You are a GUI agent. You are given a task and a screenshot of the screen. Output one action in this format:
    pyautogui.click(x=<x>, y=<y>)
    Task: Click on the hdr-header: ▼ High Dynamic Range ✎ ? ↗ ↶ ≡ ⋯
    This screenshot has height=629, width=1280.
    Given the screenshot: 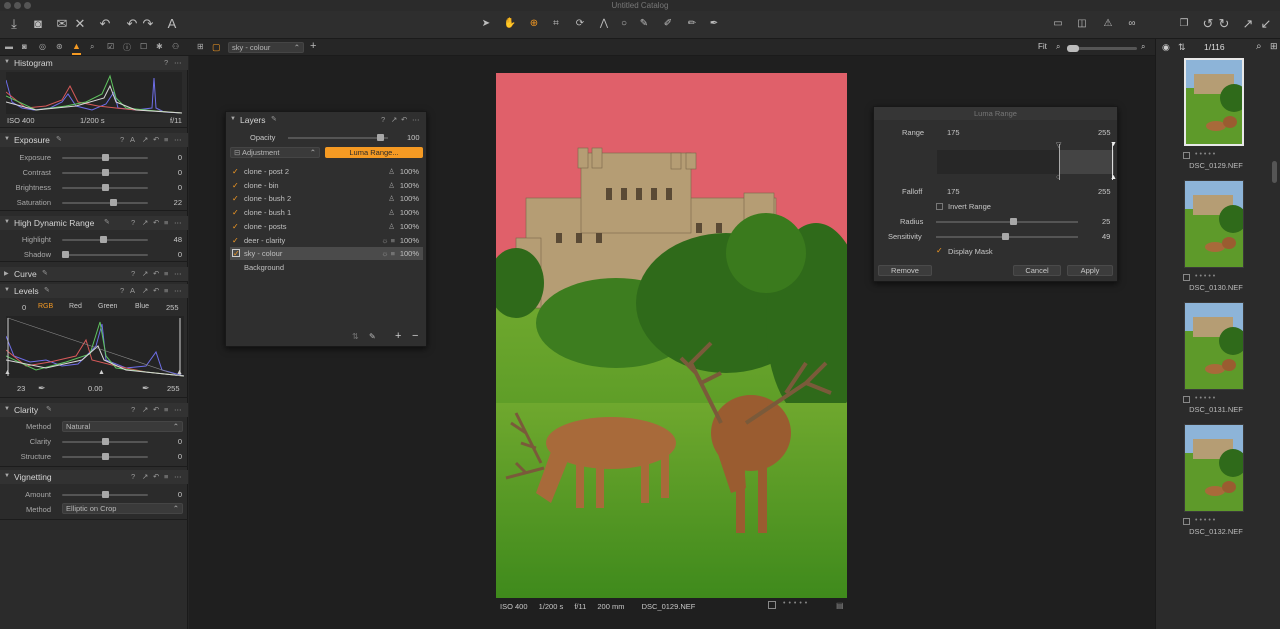 What is the action you would take?
    pyautogui.click(x=94, y=223)
    